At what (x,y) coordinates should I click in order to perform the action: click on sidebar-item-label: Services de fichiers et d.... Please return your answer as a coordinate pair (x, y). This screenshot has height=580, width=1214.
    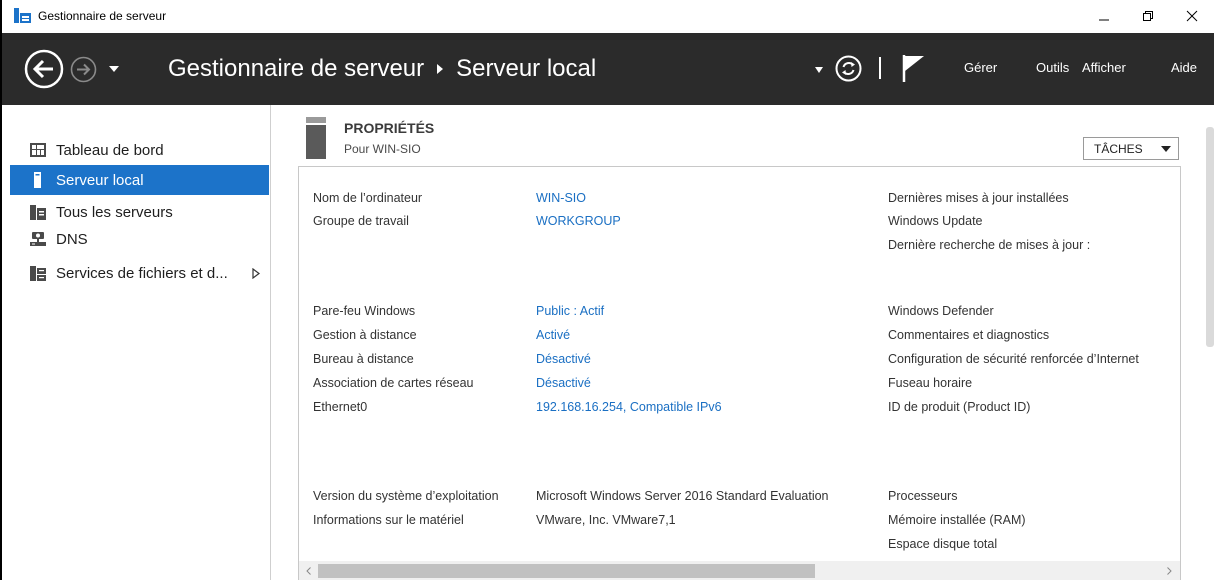
    Looking at the image, I should click on (142, 273).